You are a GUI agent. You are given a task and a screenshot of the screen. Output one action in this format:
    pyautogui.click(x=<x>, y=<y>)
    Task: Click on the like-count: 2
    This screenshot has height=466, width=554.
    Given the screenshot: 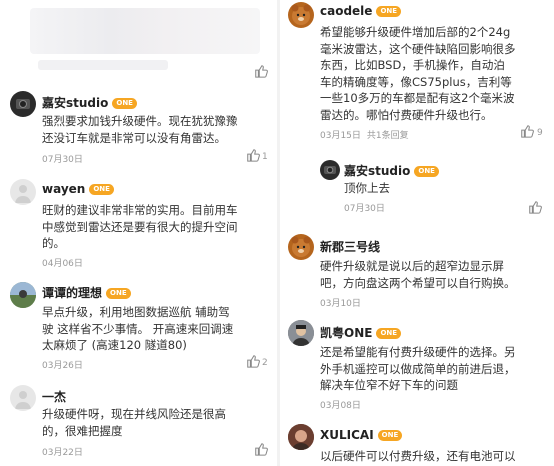 What is the action you would take?
    pyautogui.click(x=265, y=363)
    